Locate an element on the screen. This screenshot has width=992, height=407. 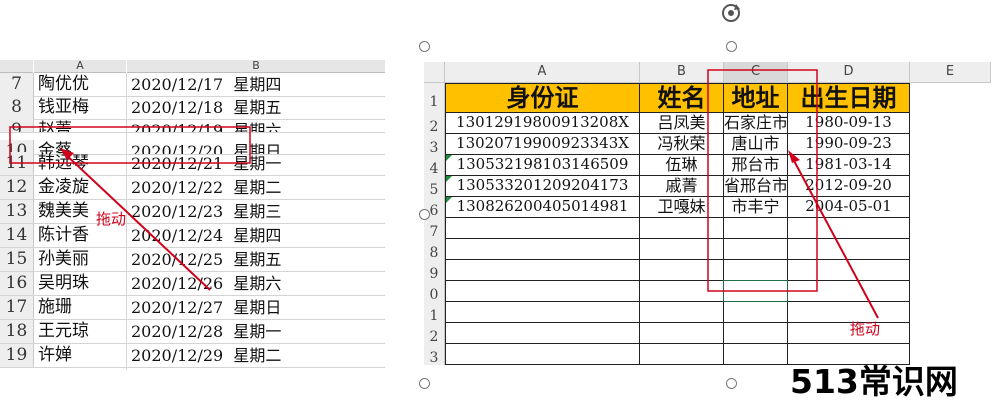
date-cell: 2020/12/28 星期一 is located at coordinates (256, 331).